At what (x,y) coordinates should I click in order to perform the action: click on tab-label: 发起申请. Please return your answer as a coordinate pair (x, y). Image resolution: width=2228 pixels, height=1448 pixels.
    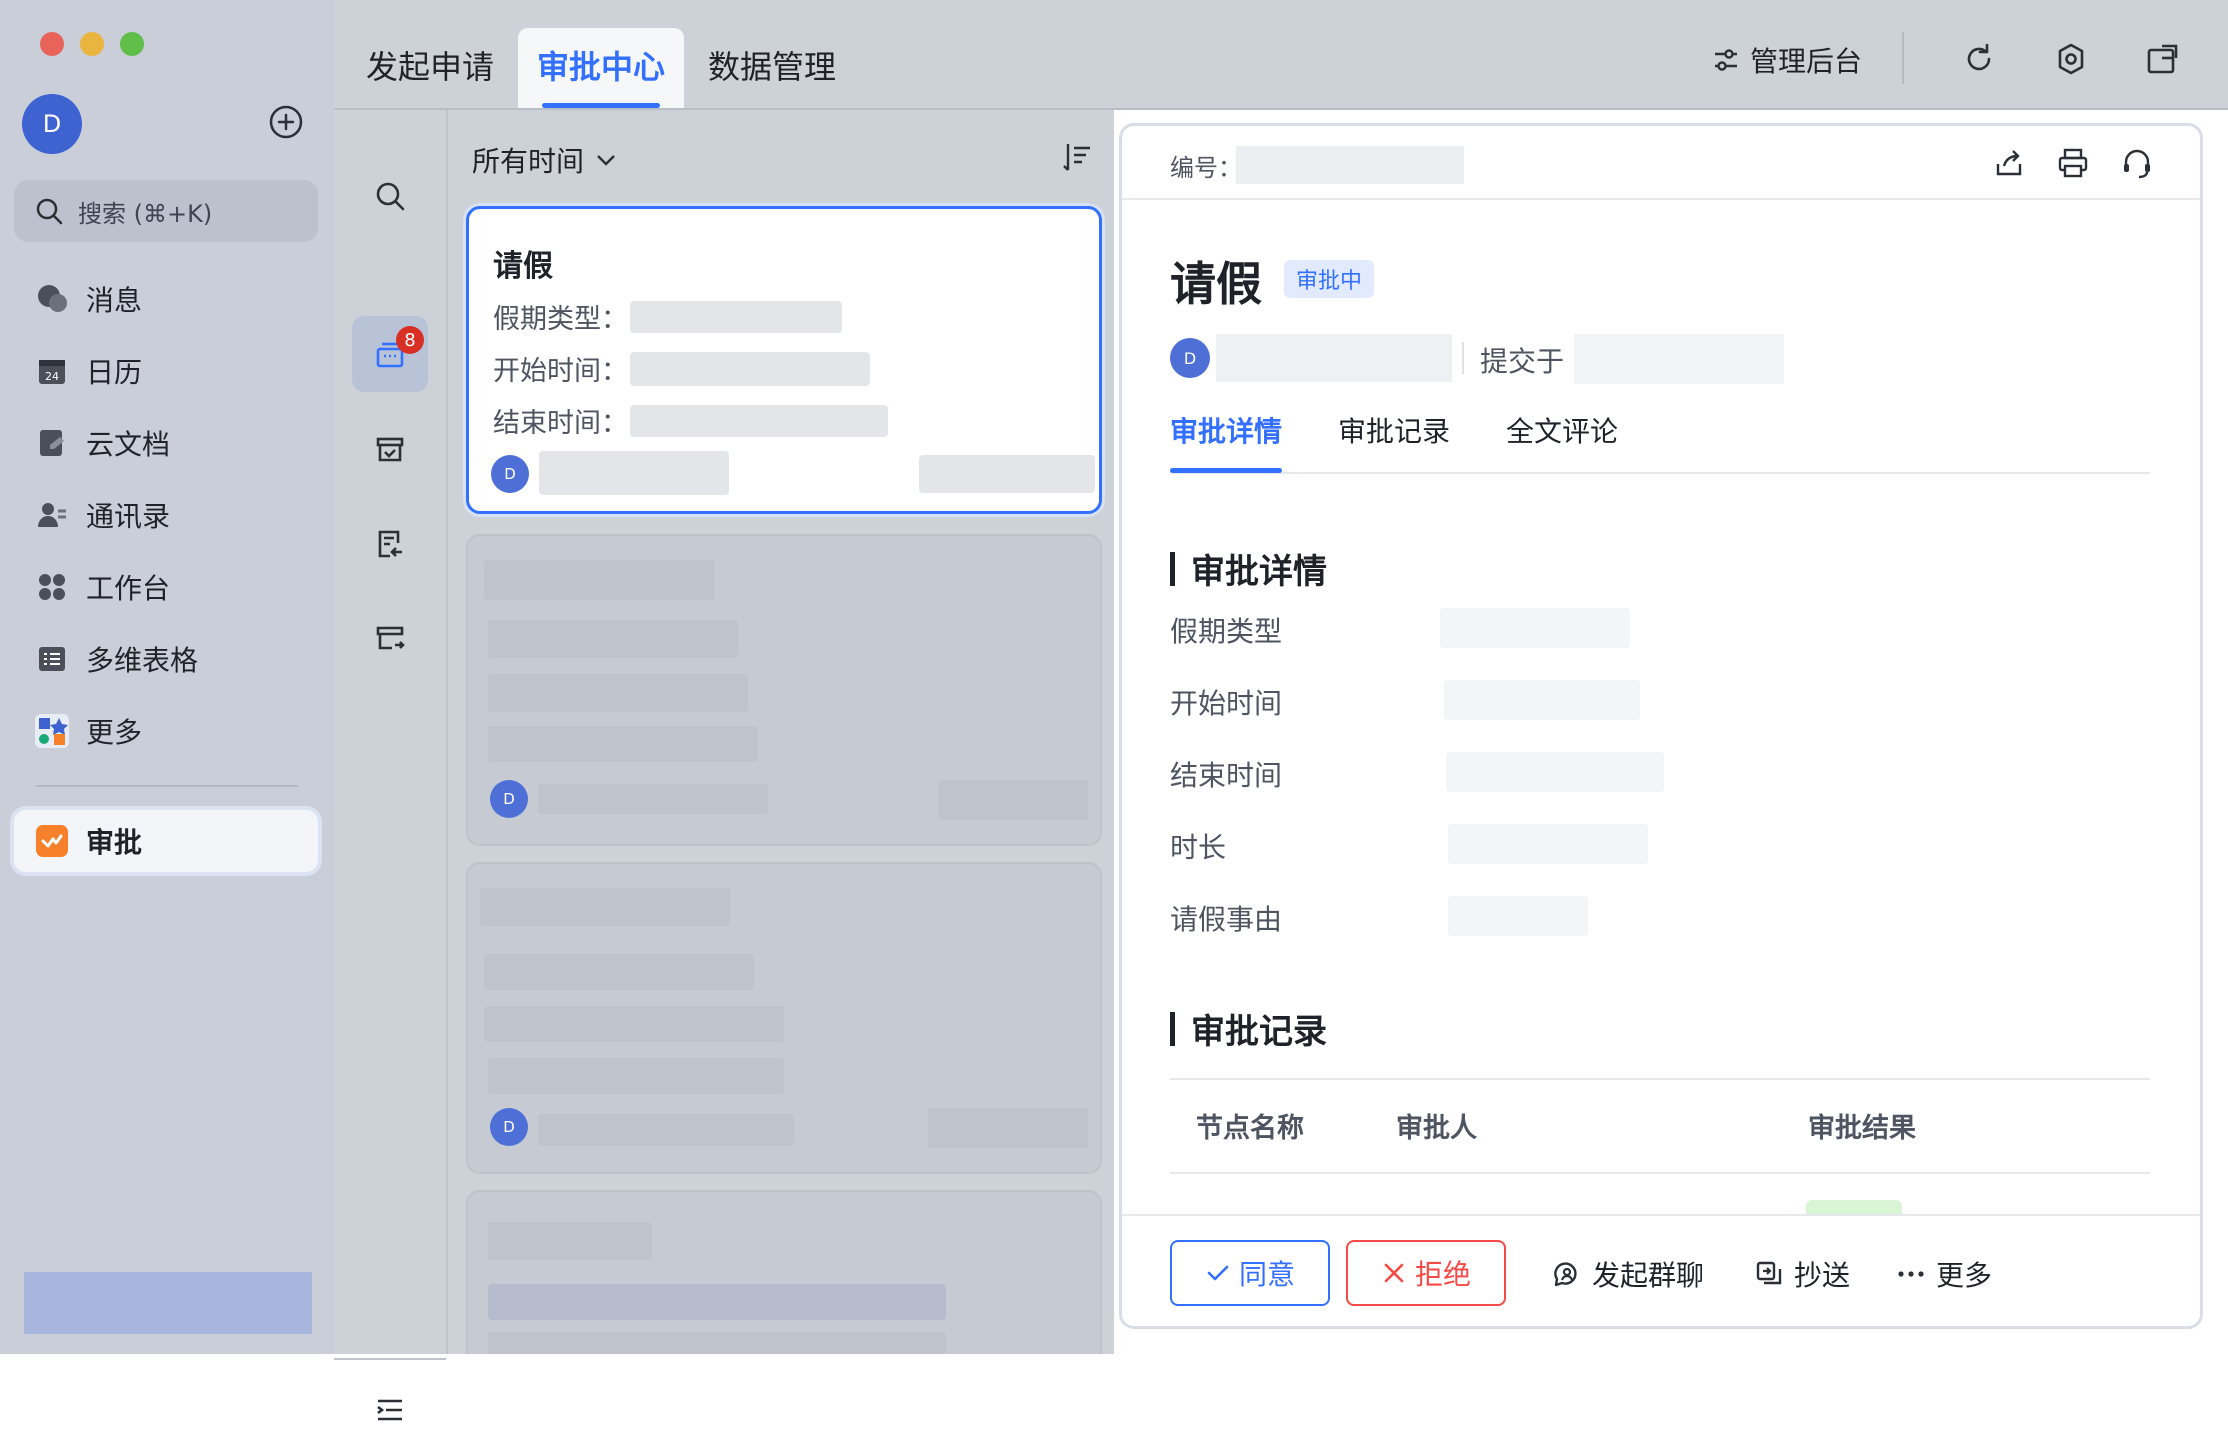
    Looking at the image, I should click on (429, 67).